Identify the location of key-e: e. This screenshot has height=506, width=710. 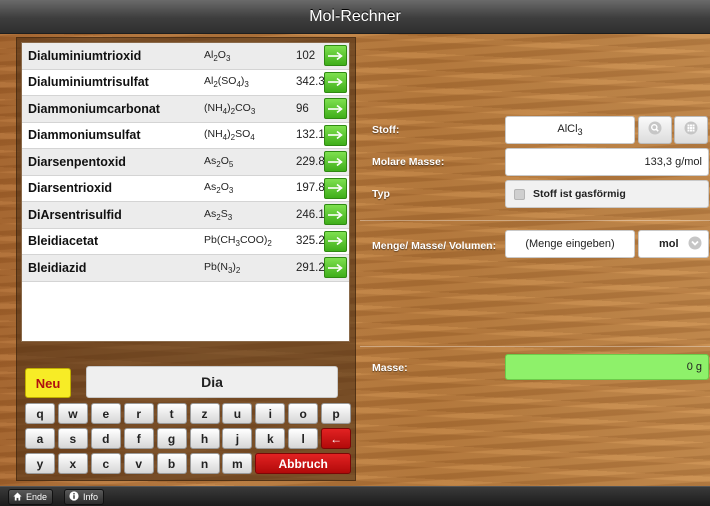
(105, 413).